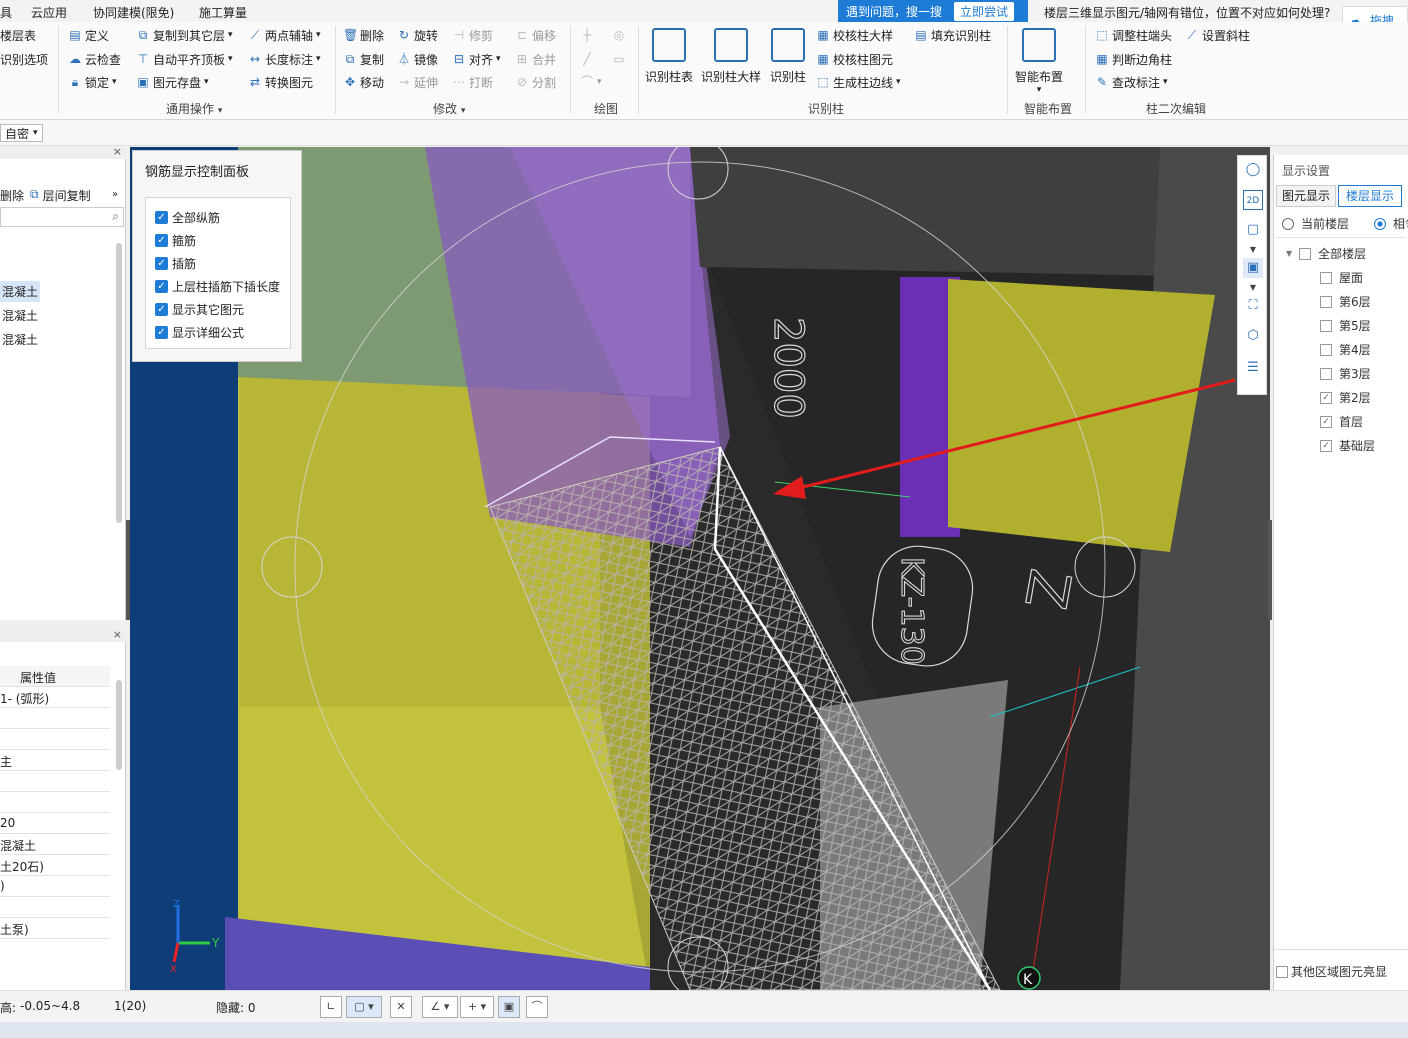 This screenshot has width=1408, height=1038. What do you see at coordinates (535, 59) in the screenshot?
I see `merge-button: ⊞ 合并` at bounding box center [535, 59].